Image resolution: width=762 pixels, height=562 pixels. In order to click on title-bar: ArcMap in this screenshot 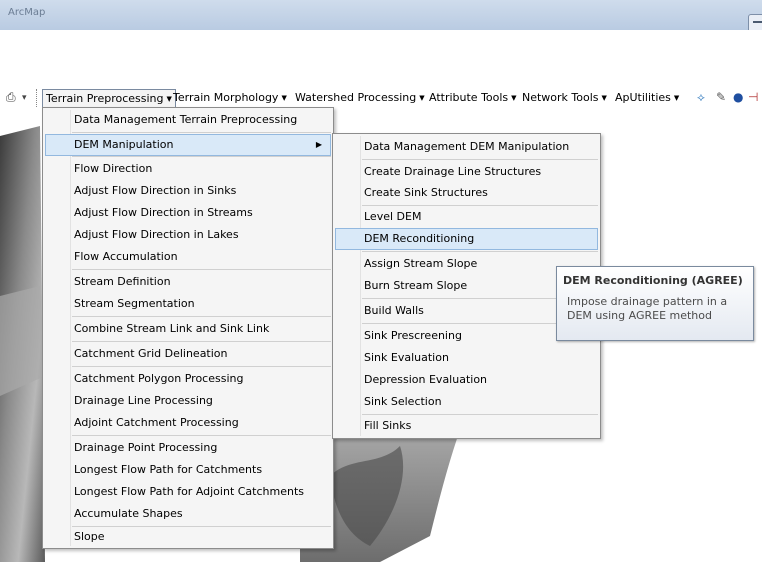, I will do `click(381, 17)`.